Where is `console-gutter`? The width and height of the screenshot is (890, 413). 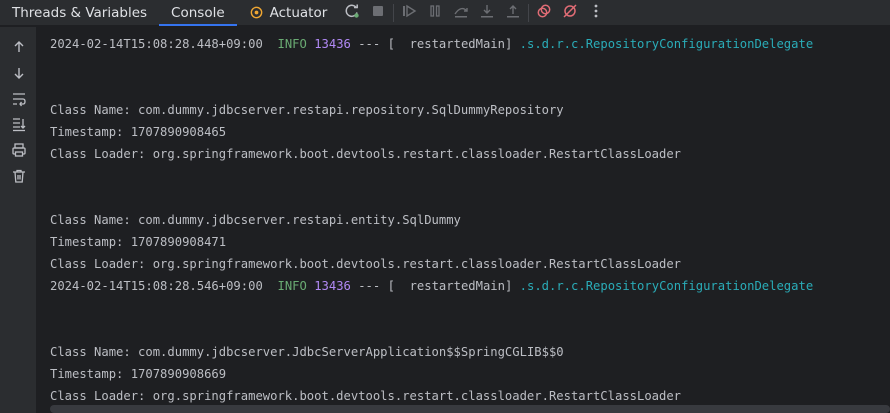
console-gutter is located at coordinates (18, 220).